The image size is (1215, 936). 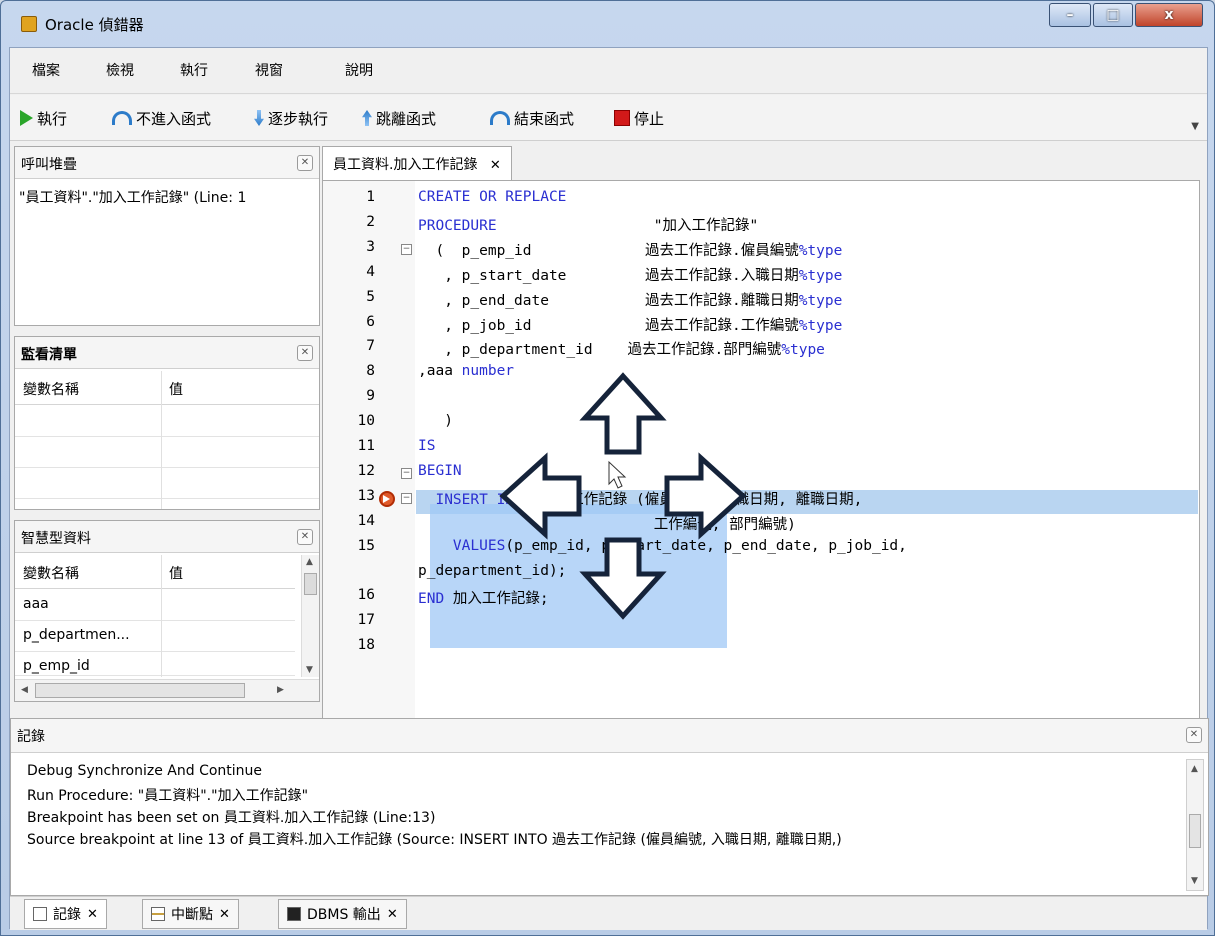 I want to click on tab-label: 記錄, so click(x=67, y=915).